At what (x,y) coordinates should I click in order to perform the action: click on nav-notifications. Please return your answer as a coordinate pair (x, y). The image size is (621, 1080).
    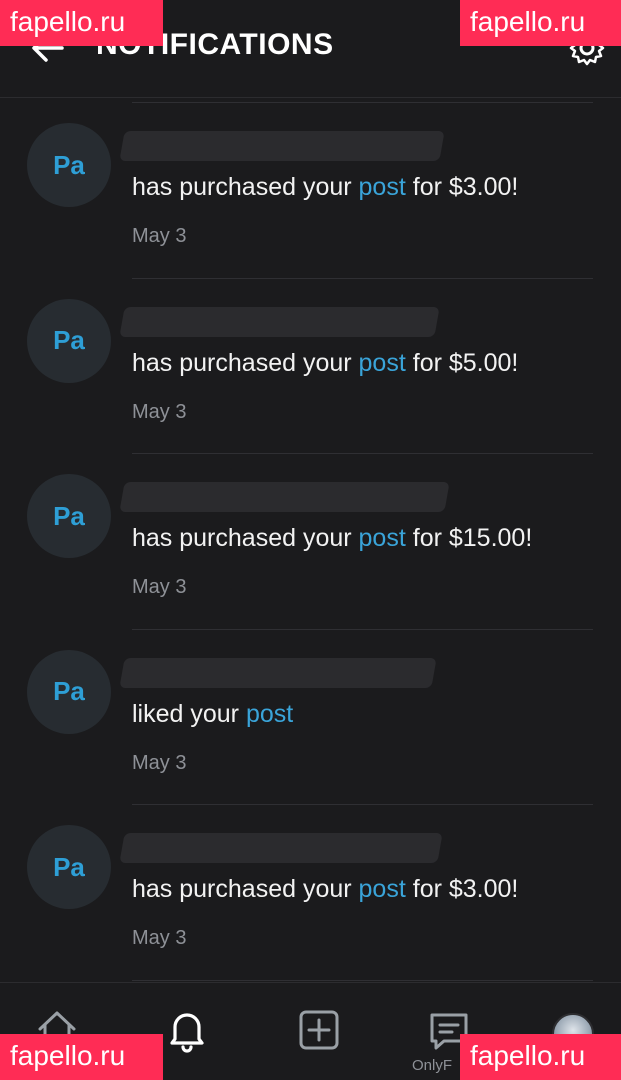
    Looking at the image, I should click on (187, 1030).